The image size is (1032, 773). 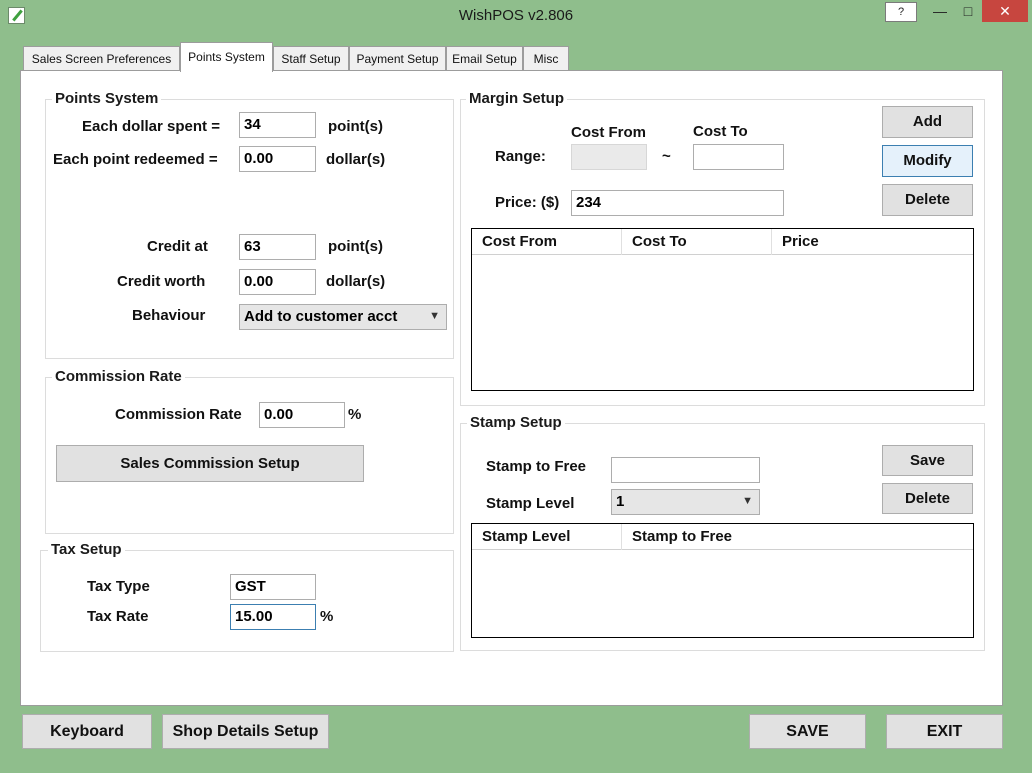 What do you see at coordinates (527, 202) in the screenshot?
I see `price-label: Price: ($)` at bounding box center [527, 202].